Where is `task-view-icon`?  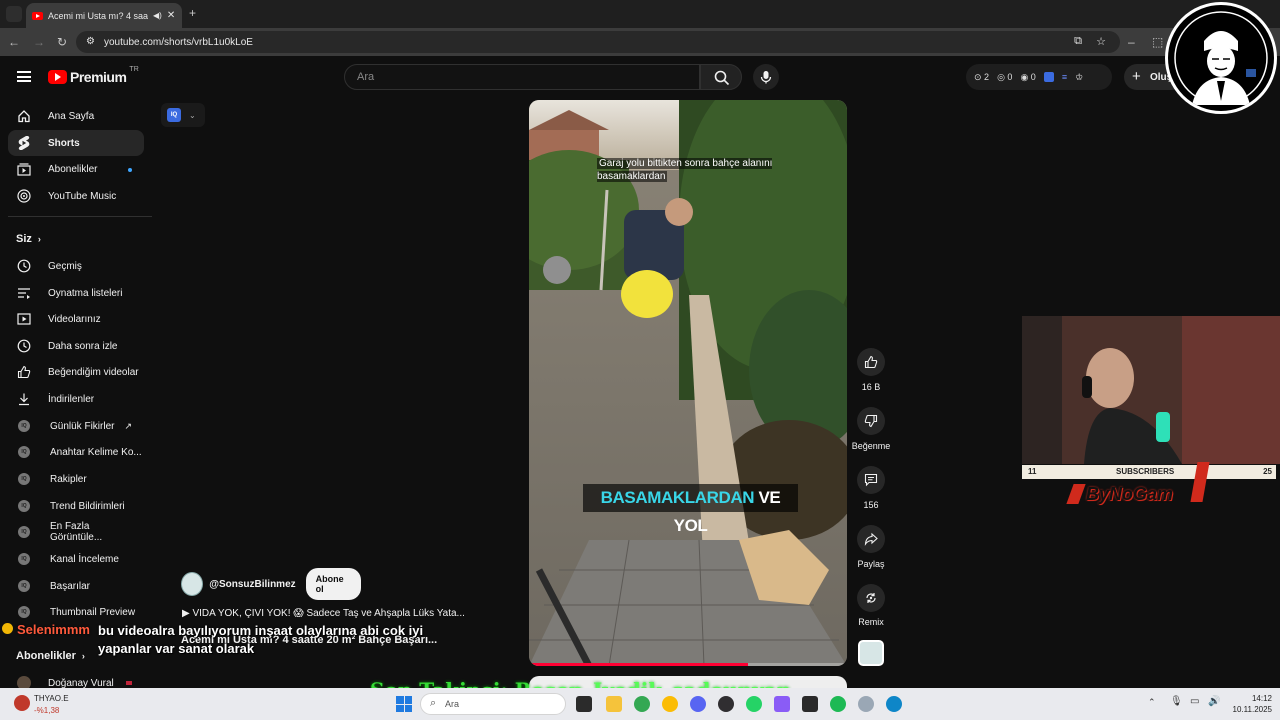
task-view-icon is located at coordinates (584, 704).